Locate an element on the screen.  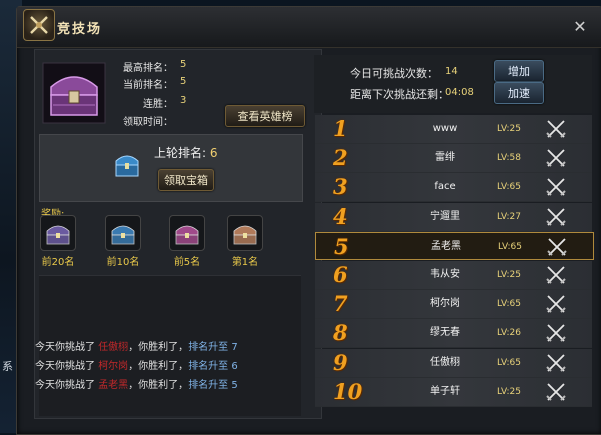
reward-item: 前10名 is located at coordinates (123, 241).